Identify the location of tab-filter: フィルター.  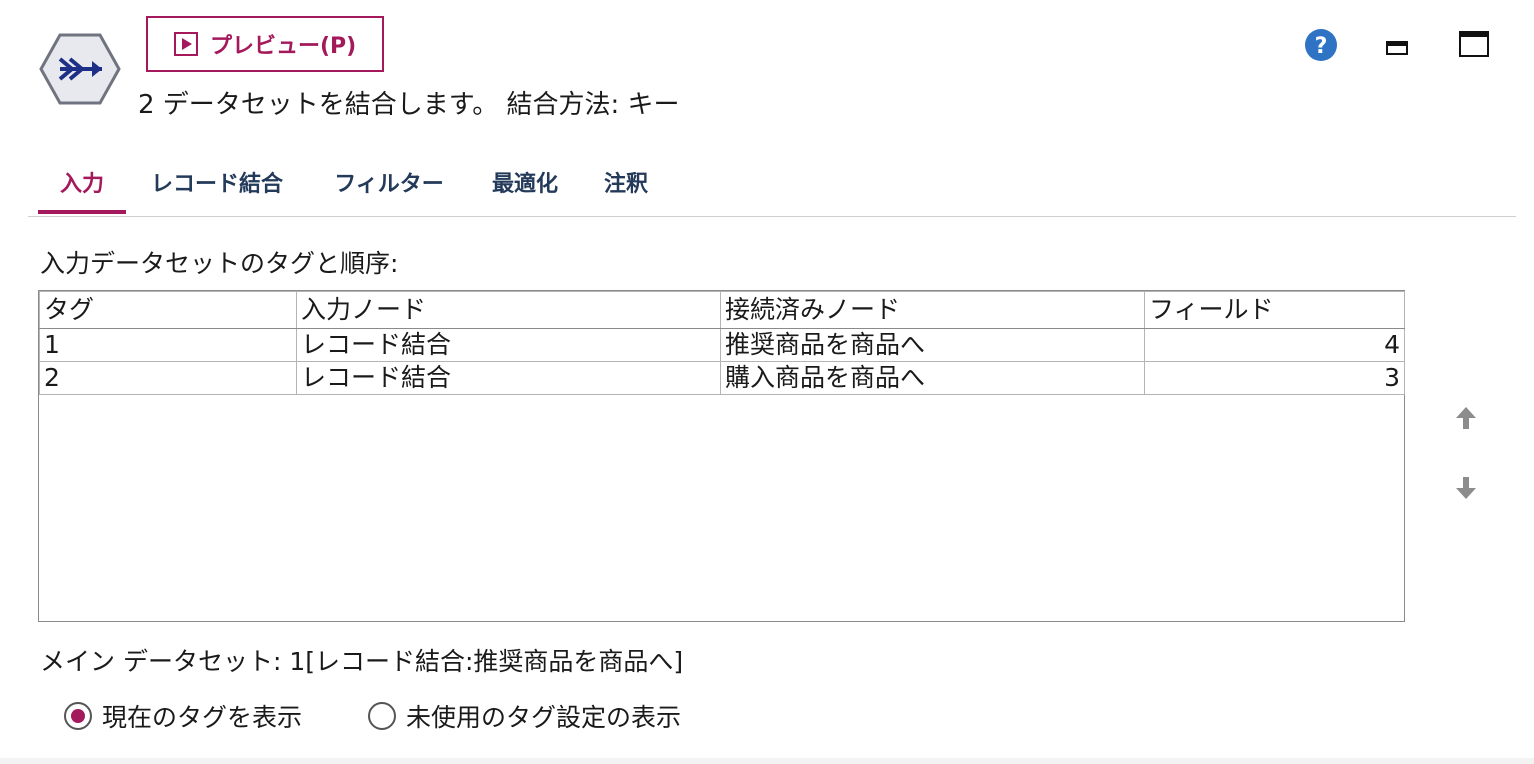
(389, 182).